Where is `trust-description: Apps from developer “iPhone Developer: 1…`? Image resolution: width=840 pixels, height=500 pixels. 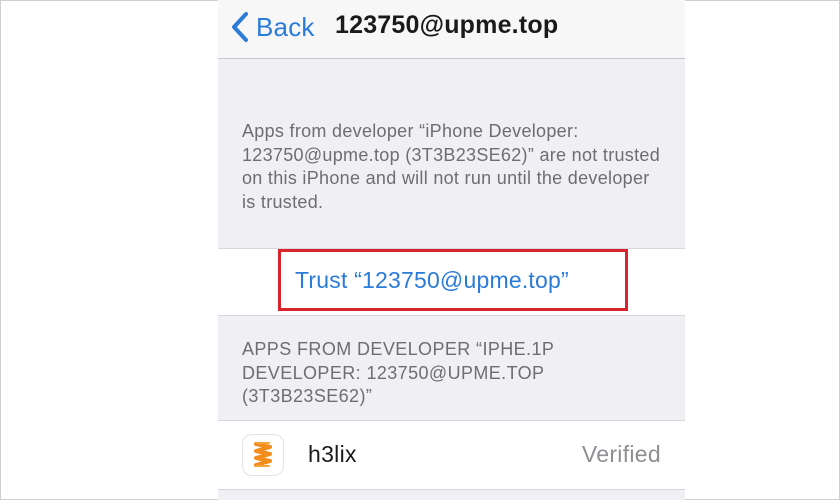
trust-description: Apps from developer “iPhone Developer: 1… is located at coordinates (451, 166).